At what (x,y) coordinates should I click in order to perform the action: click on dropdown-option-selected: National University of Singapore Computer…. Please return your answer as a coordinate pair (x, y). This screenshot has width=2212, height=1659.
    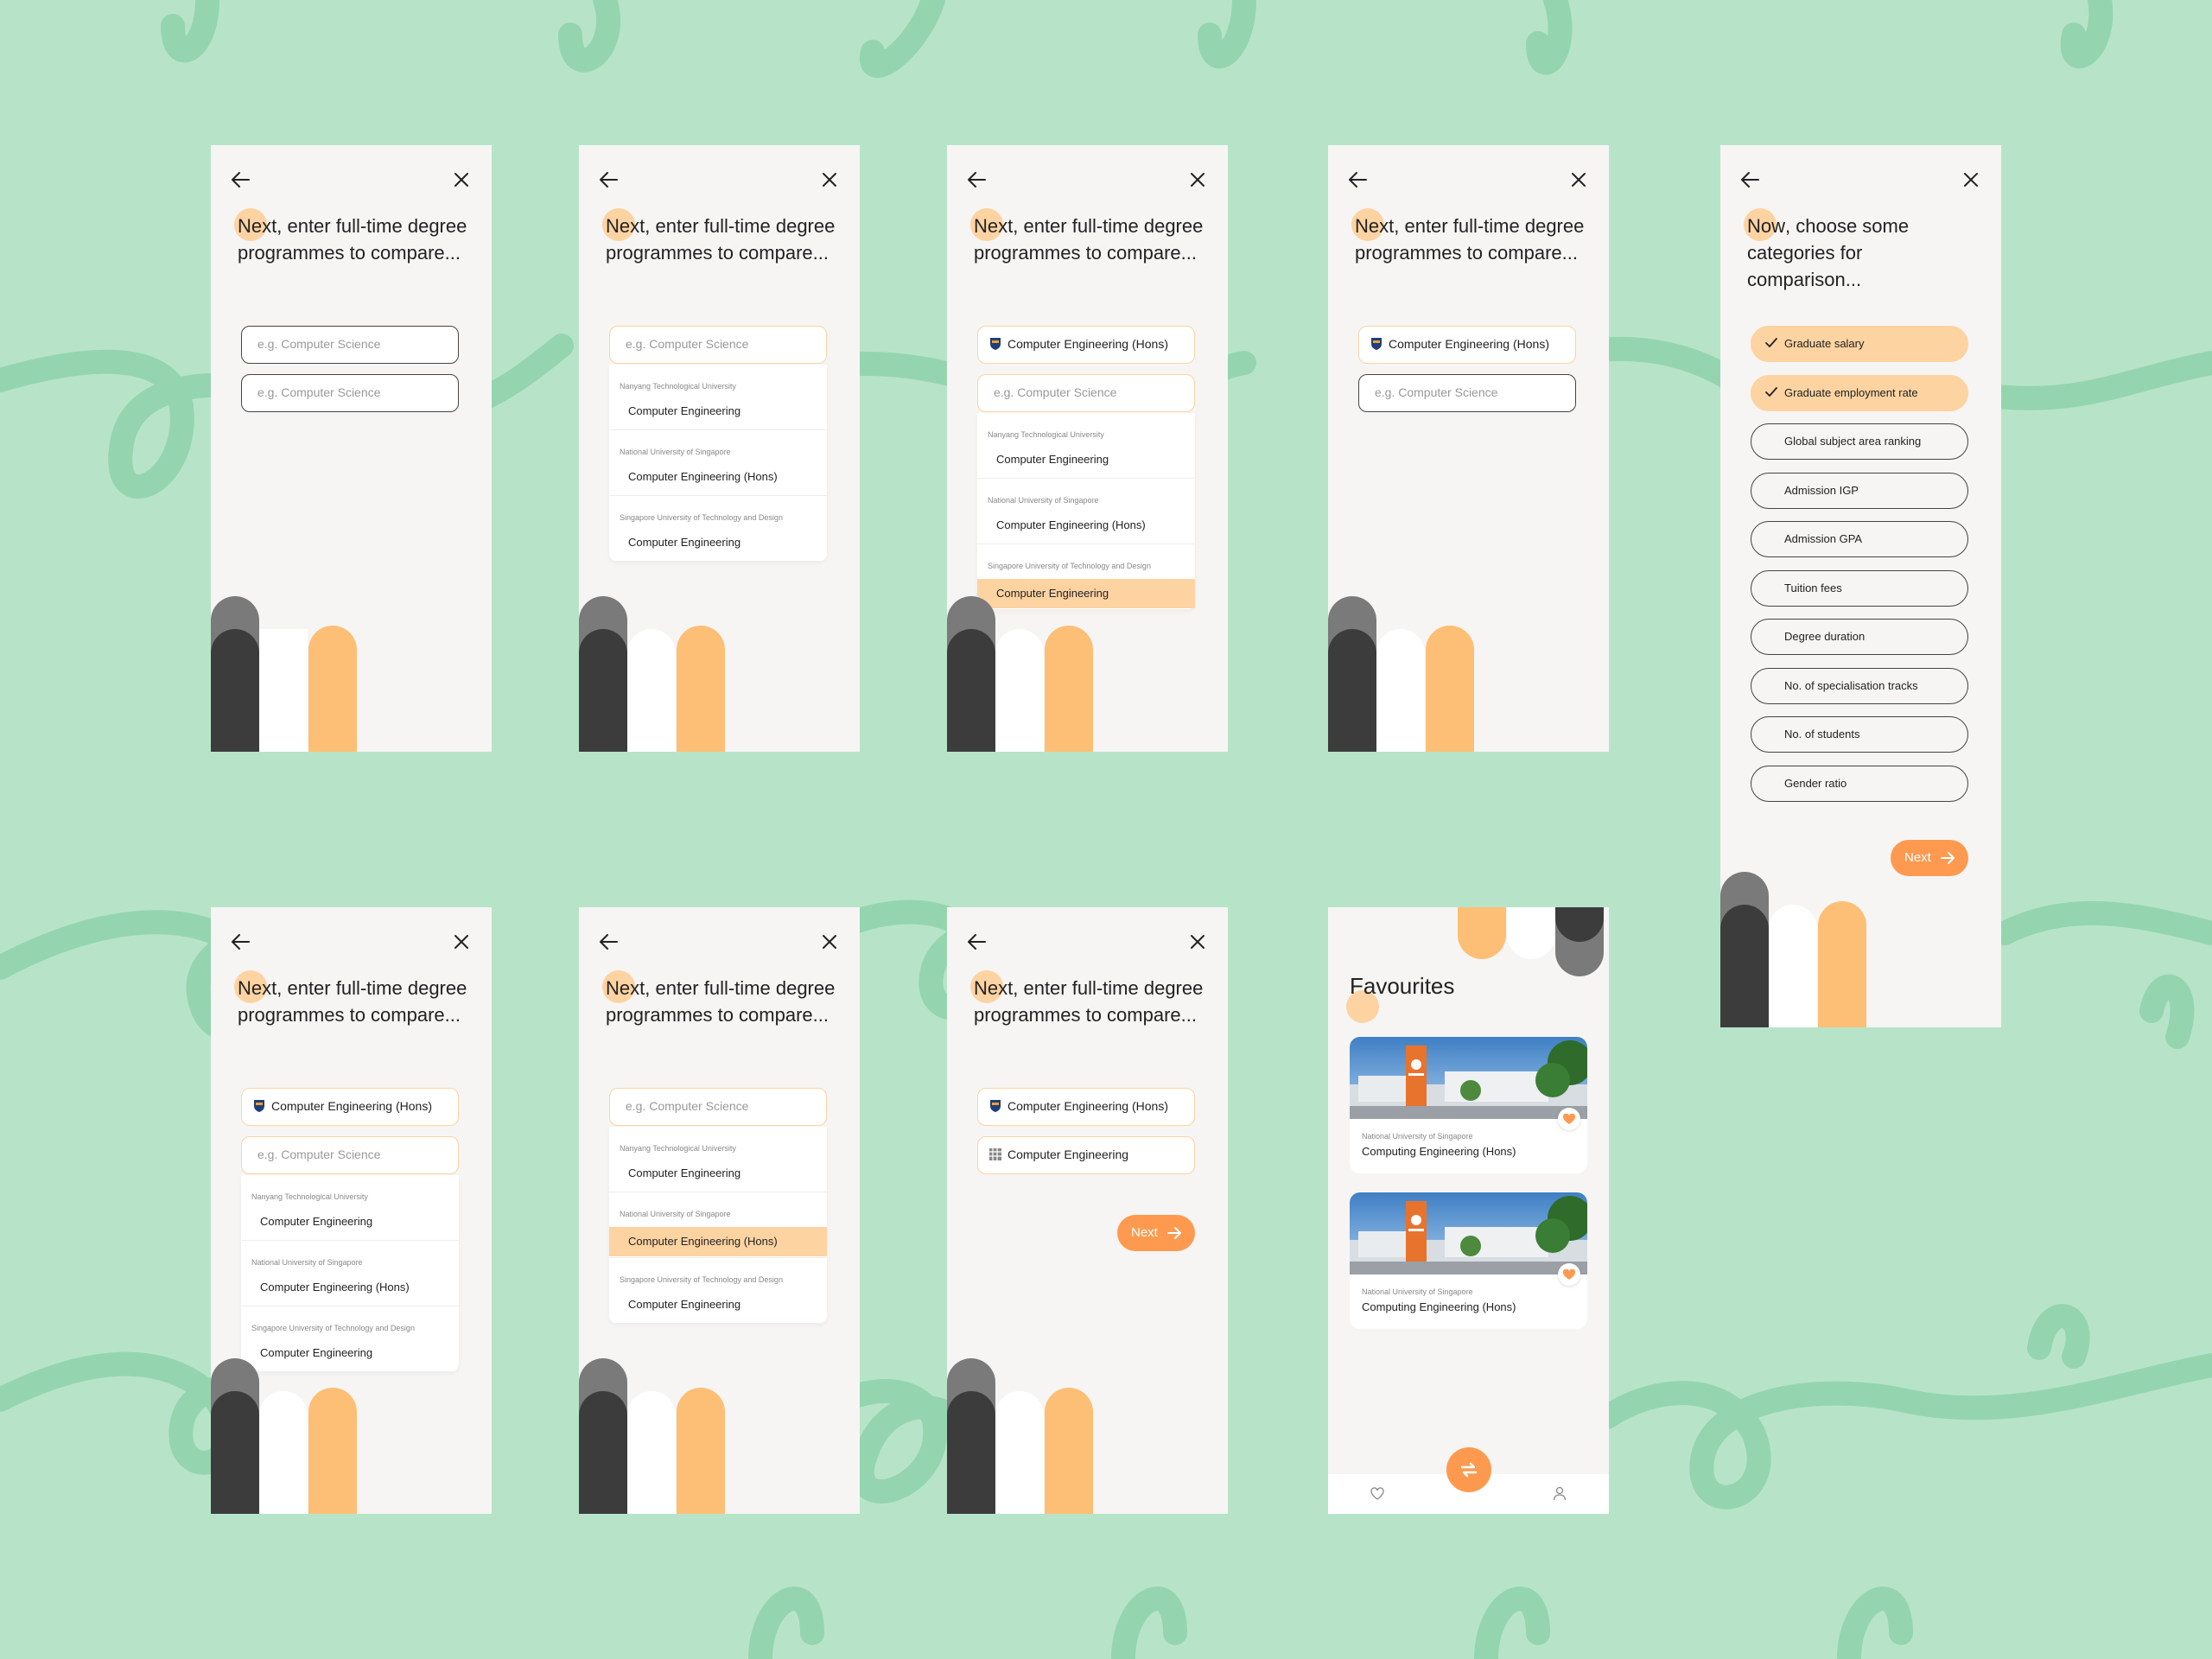
    Looking at the image, I should click on (718, 1225).